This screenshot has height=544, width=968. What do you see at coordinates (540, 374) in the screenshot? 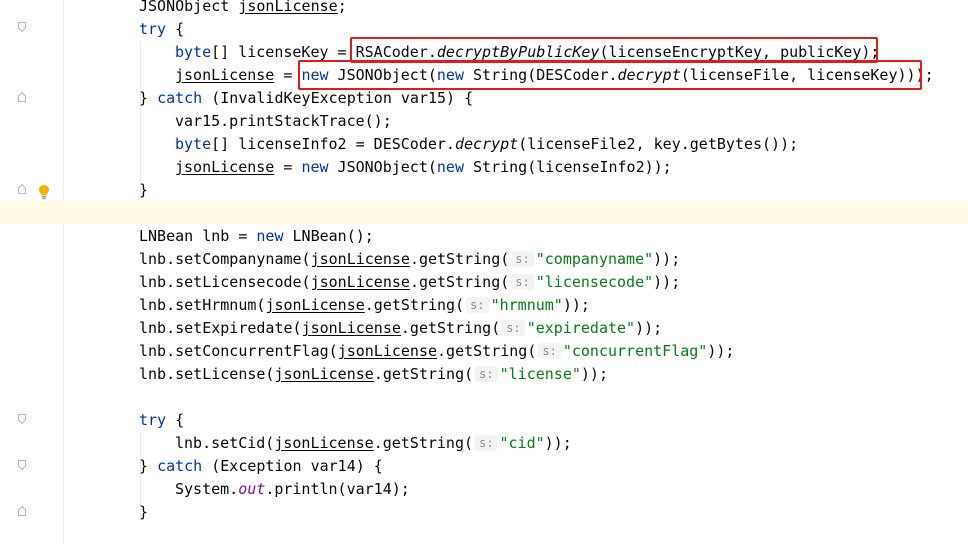
I see `string-literal: "license"` at bounding box center [540, 374].